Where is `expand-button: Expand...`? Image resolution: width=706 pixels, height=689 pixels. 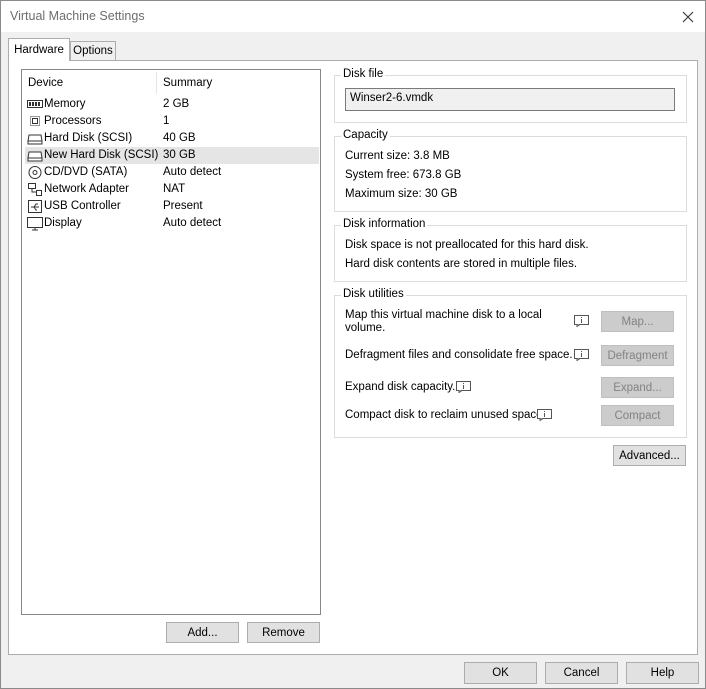 expand-button: Expand... is located at coordinates (637, 387).